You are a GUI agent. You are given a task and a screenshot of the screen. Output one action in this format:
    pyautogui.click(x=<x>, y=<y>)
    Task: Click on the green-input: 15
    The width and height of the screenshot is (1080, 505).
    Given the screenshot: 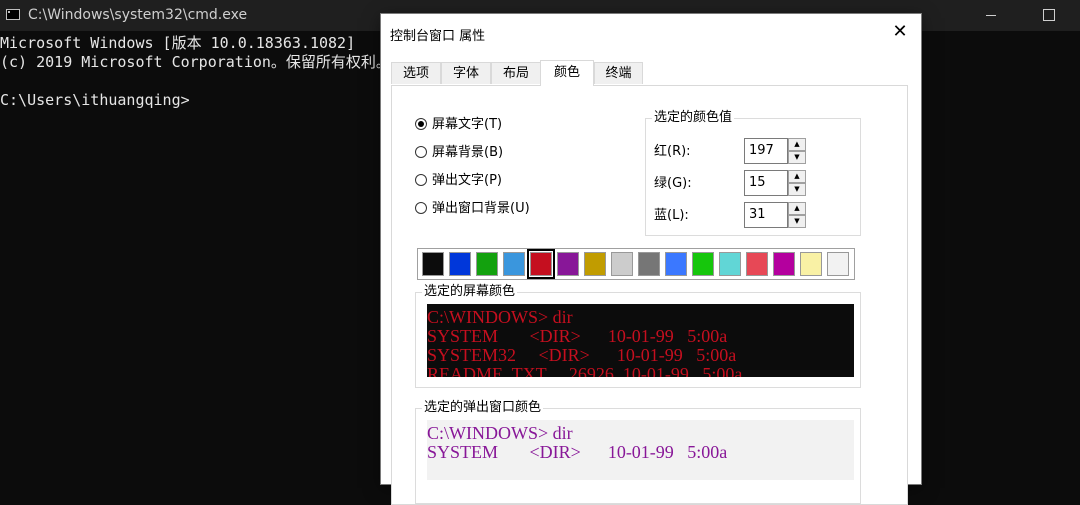 What is the action you would take?
    pyautogui.click(x=766, y=183)
    